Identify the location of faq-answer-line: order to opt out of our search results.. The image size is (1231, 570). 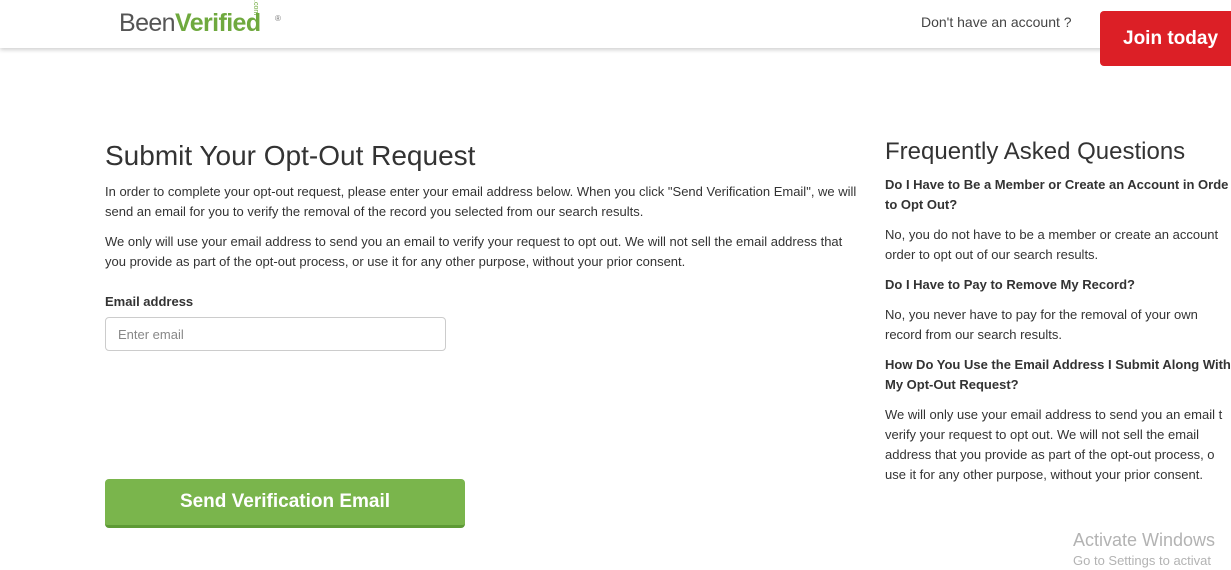
(992, 254).